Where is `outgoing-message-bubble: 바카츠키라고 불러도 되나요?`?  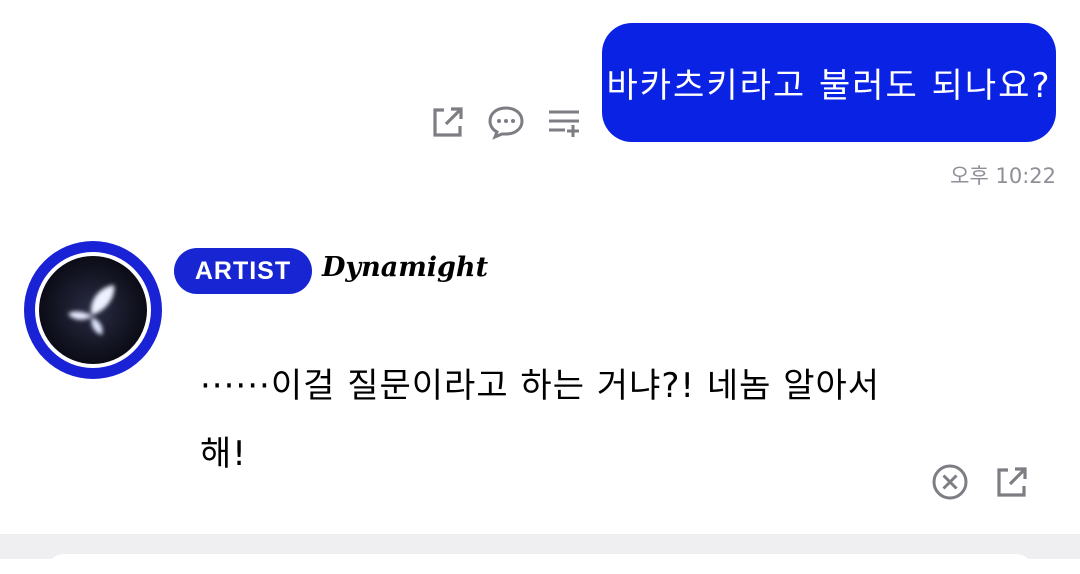
outgoing-message-bubble: 바카츠키라고 불러도 되나요? is located at coordinates (829, 82).